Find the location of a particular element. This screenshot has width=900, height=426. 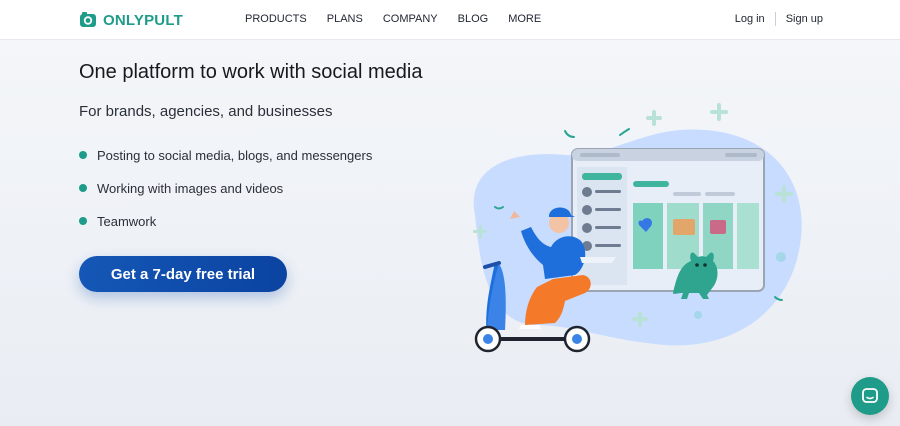

auth-divider is located at coordinates (775, 19).